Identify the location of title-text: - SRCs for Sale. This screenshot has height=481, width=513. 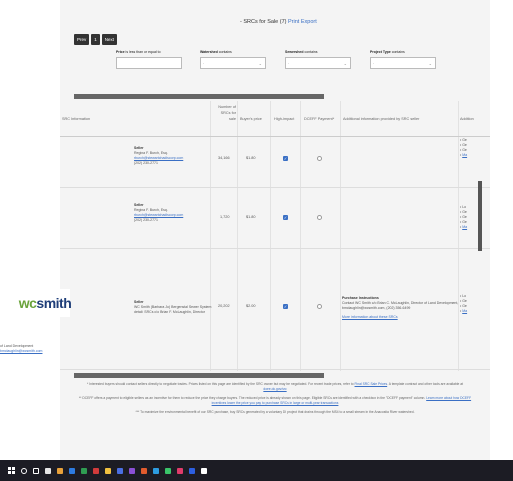
(259, 22).